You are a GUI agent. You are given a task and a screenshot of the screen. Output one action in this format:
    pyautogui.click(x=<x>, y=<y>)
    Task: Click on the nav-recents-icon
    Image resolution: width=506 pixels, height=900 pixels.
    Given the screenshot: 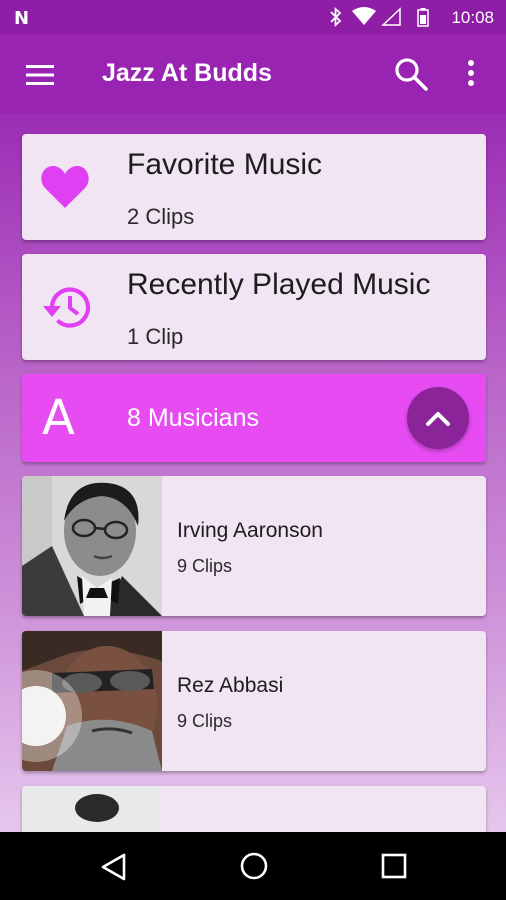 What is the action you would take?
    pyautogui.click(x=394, y=866)
    